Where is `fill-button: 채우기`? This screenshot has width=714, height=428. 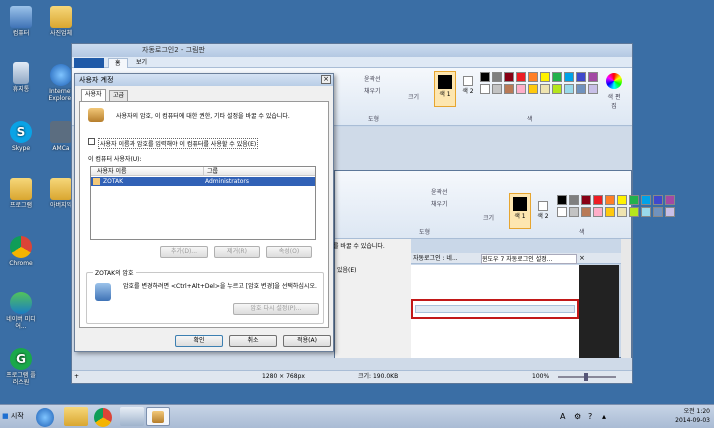 fill-button: 채우기 is located at coordinates (372, 90).